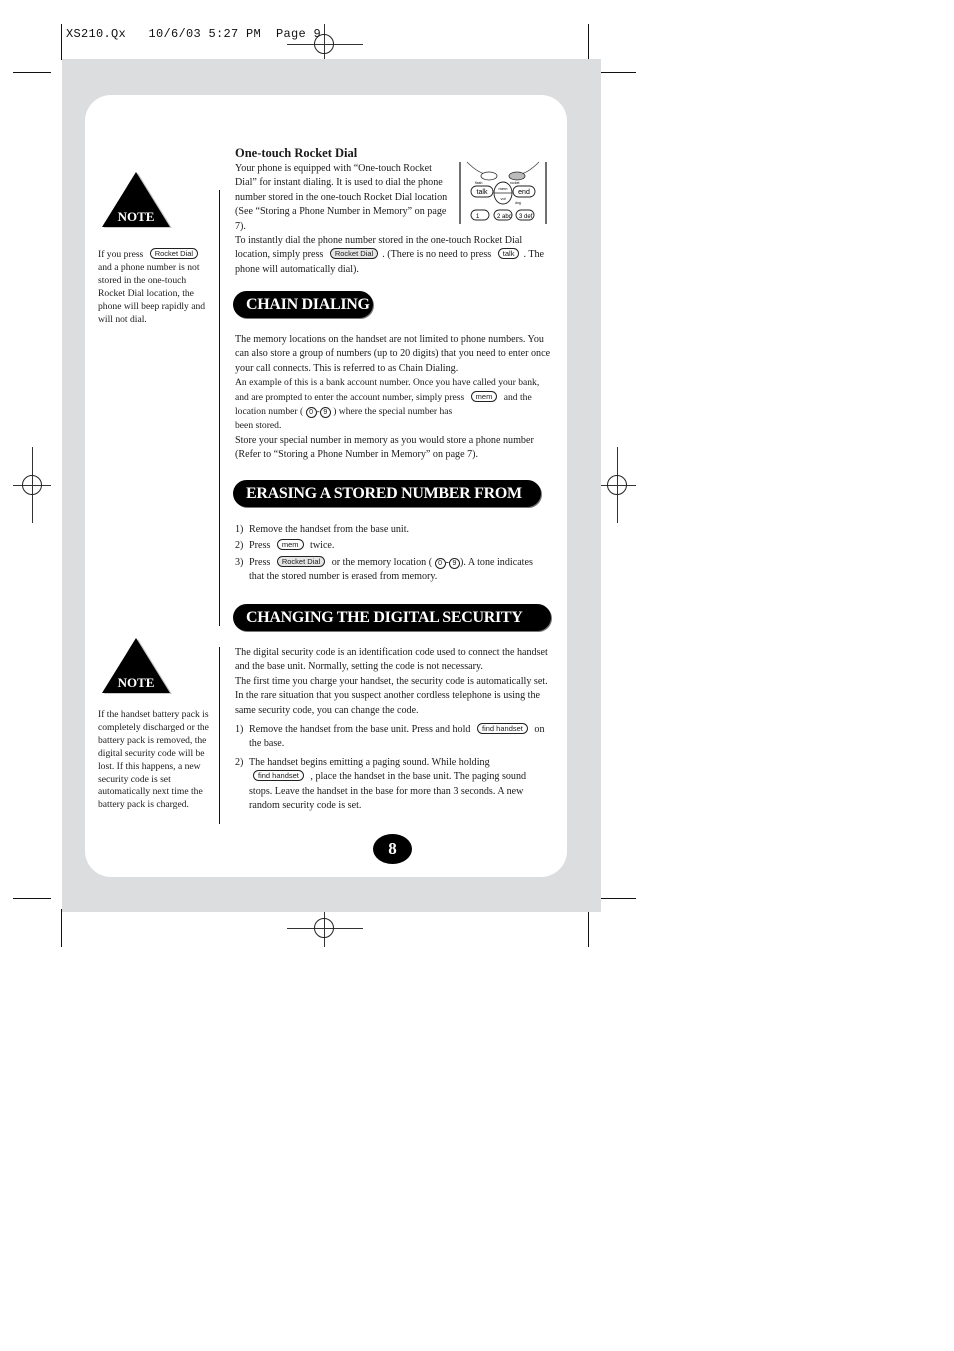  What do you see at coordinates (515, 183) in the screenshot?
I see `svg-text: rocket` at bounding box center [515, 183].